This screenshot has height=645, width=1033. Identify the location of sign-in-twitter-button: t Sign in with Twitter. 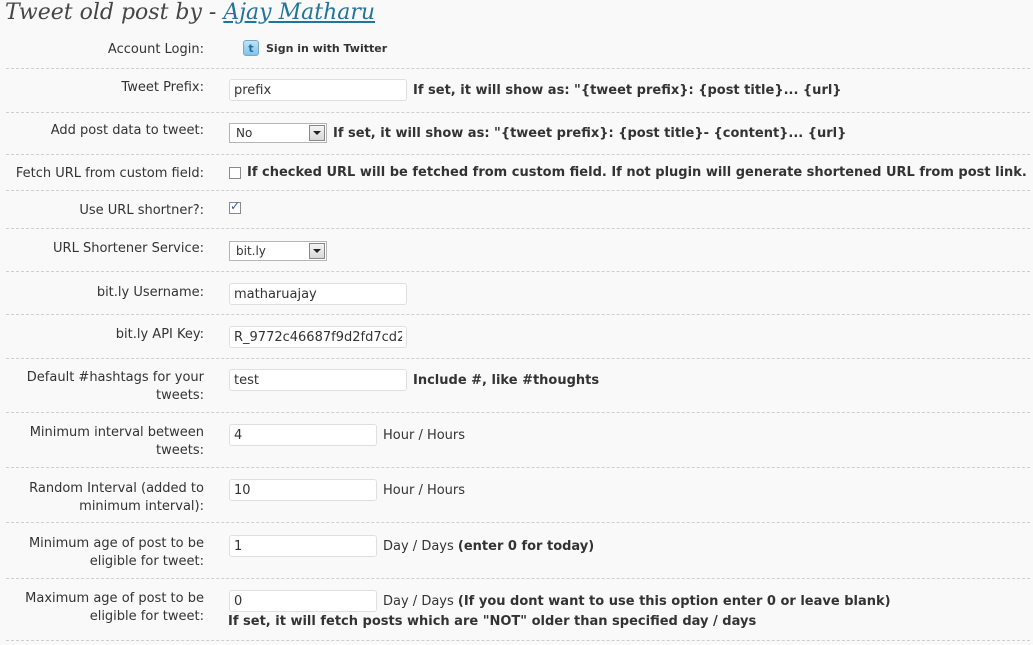
(315, 48).